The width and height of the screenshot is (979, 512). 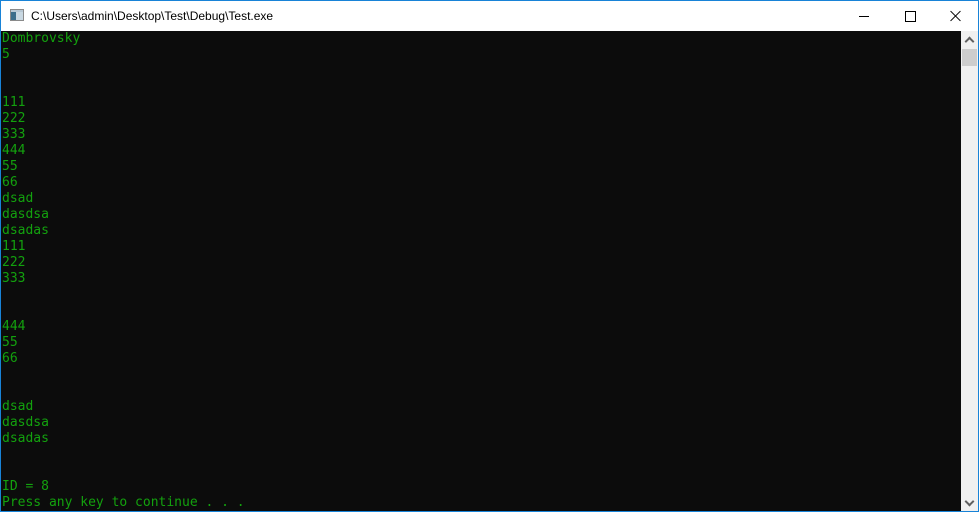 What do you see at coordinates (41, 38) in the screenshot?
I see `console-line: Dombrovsky` at bounding box center [41, 38].